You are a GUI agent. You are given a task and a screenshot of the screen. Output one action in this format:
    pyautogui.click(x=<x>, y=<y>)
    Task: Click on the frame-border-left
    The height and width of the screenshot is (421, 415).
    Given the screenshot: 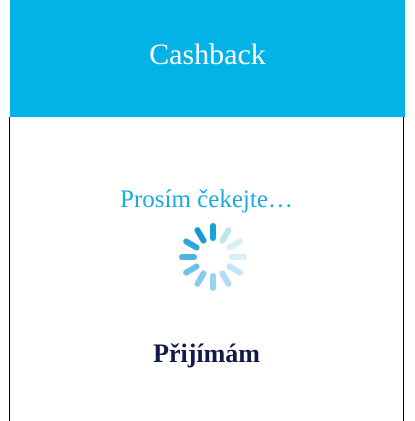 What is the action you would take?
    pyautogui.click(x=9, y=269)
    